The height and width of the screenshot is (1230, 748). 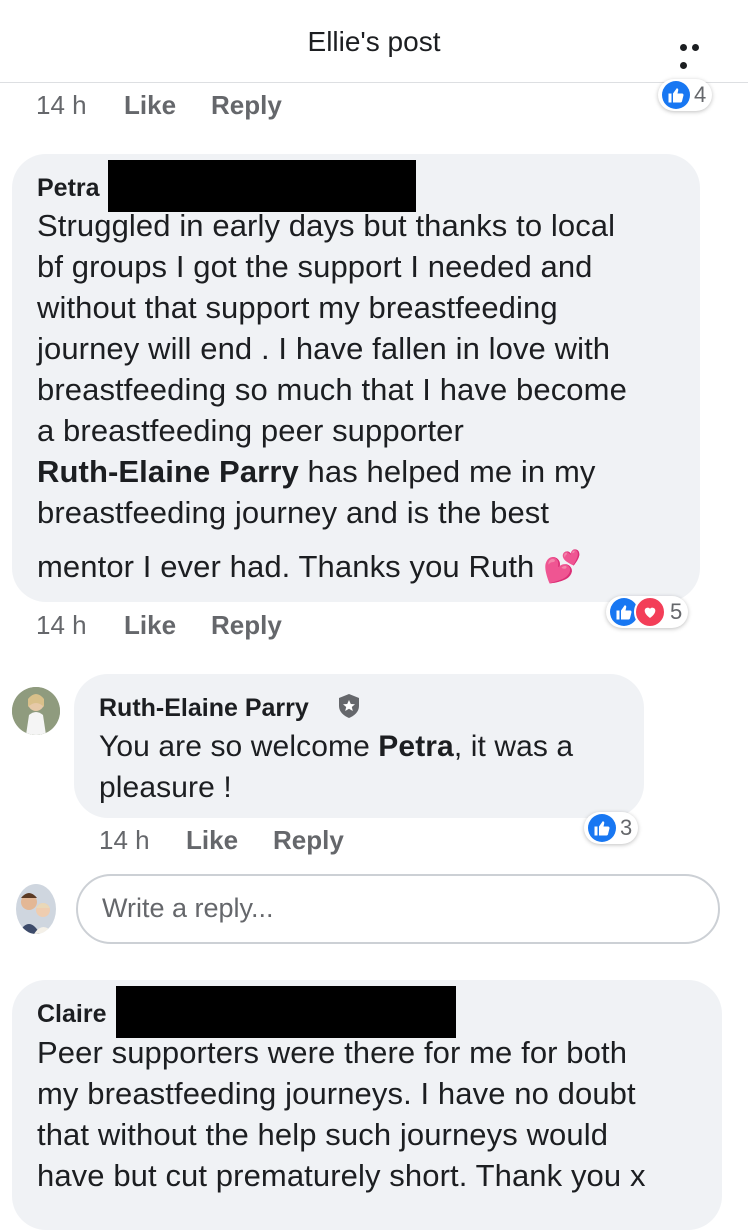 What do you see at coordinates (204, 708) in the screenshot?
I see `reply-author: Ruth-Elaine Parry` at bounding box center [204, 708].